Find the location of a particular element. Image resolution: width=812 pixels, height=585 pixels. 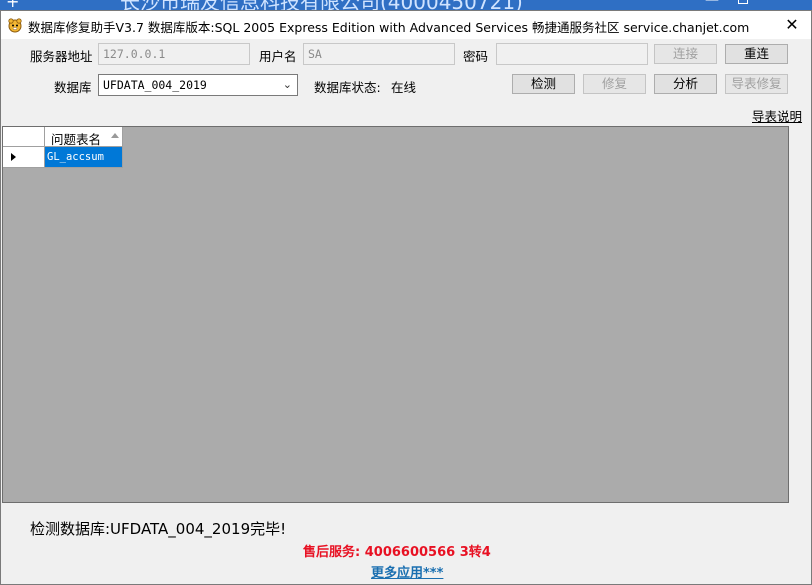

connect-button: 连接 is located at coordinates (685, 54).